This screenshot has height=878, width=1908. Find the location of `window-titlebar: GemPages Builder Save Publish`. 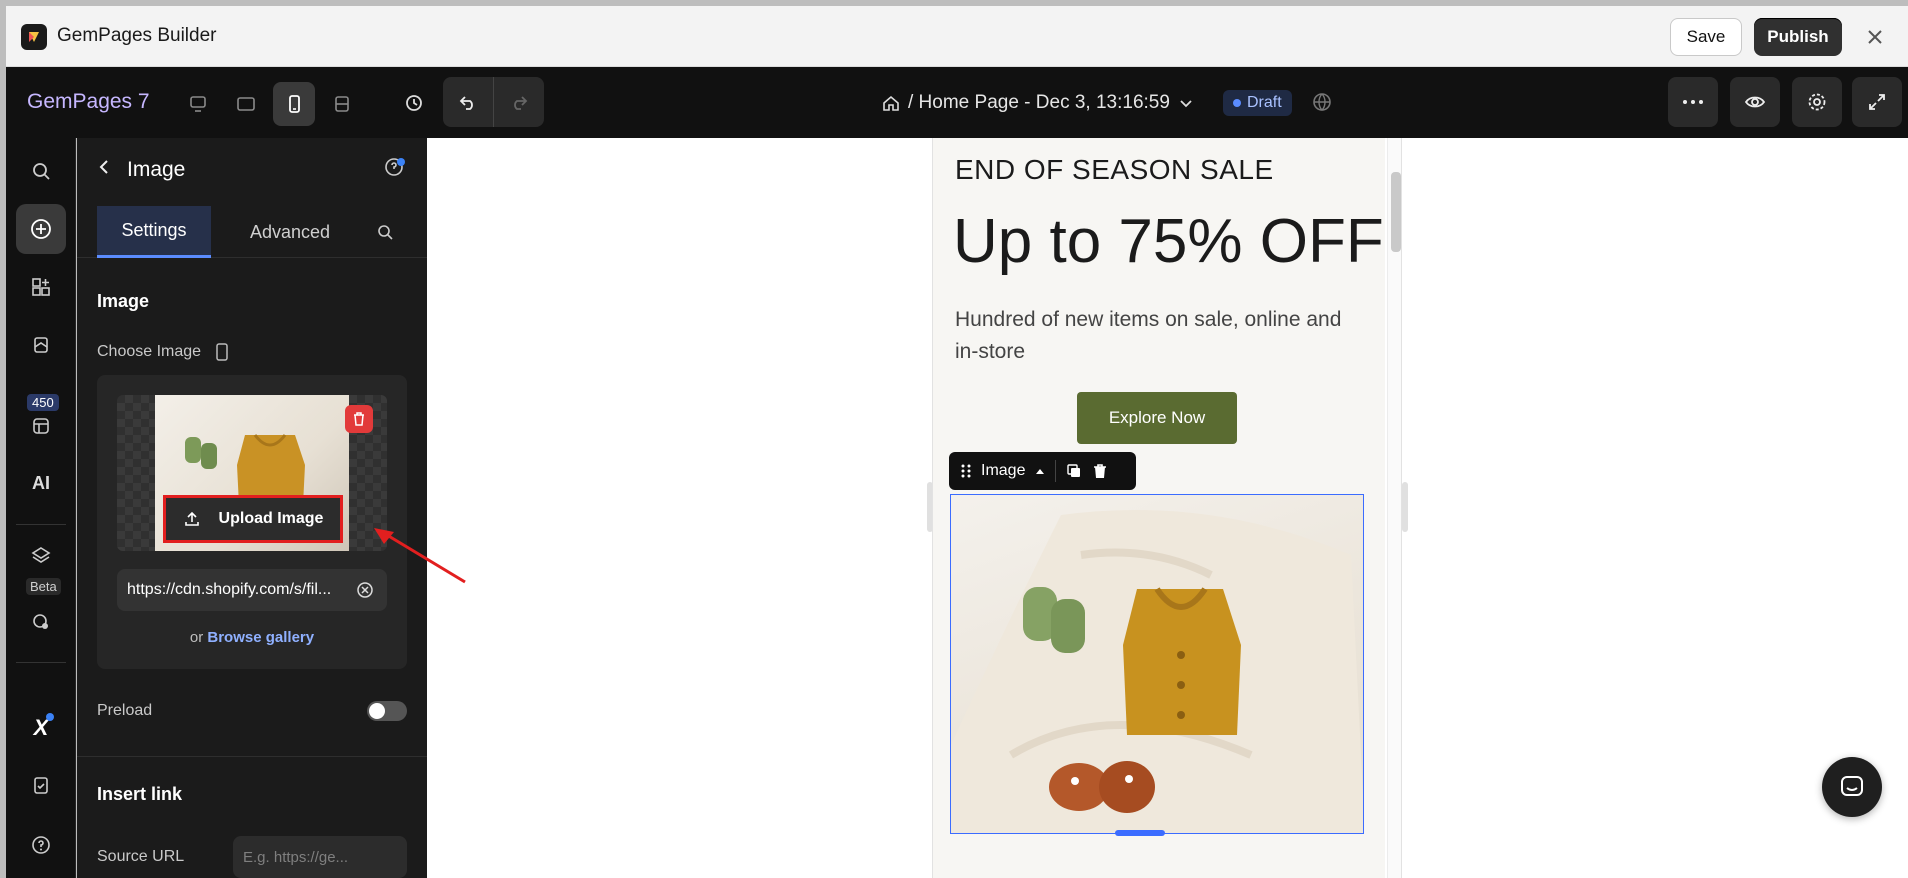

window-titlebar: GemPages Builder Save Publish is located at coordinates (957, 36).